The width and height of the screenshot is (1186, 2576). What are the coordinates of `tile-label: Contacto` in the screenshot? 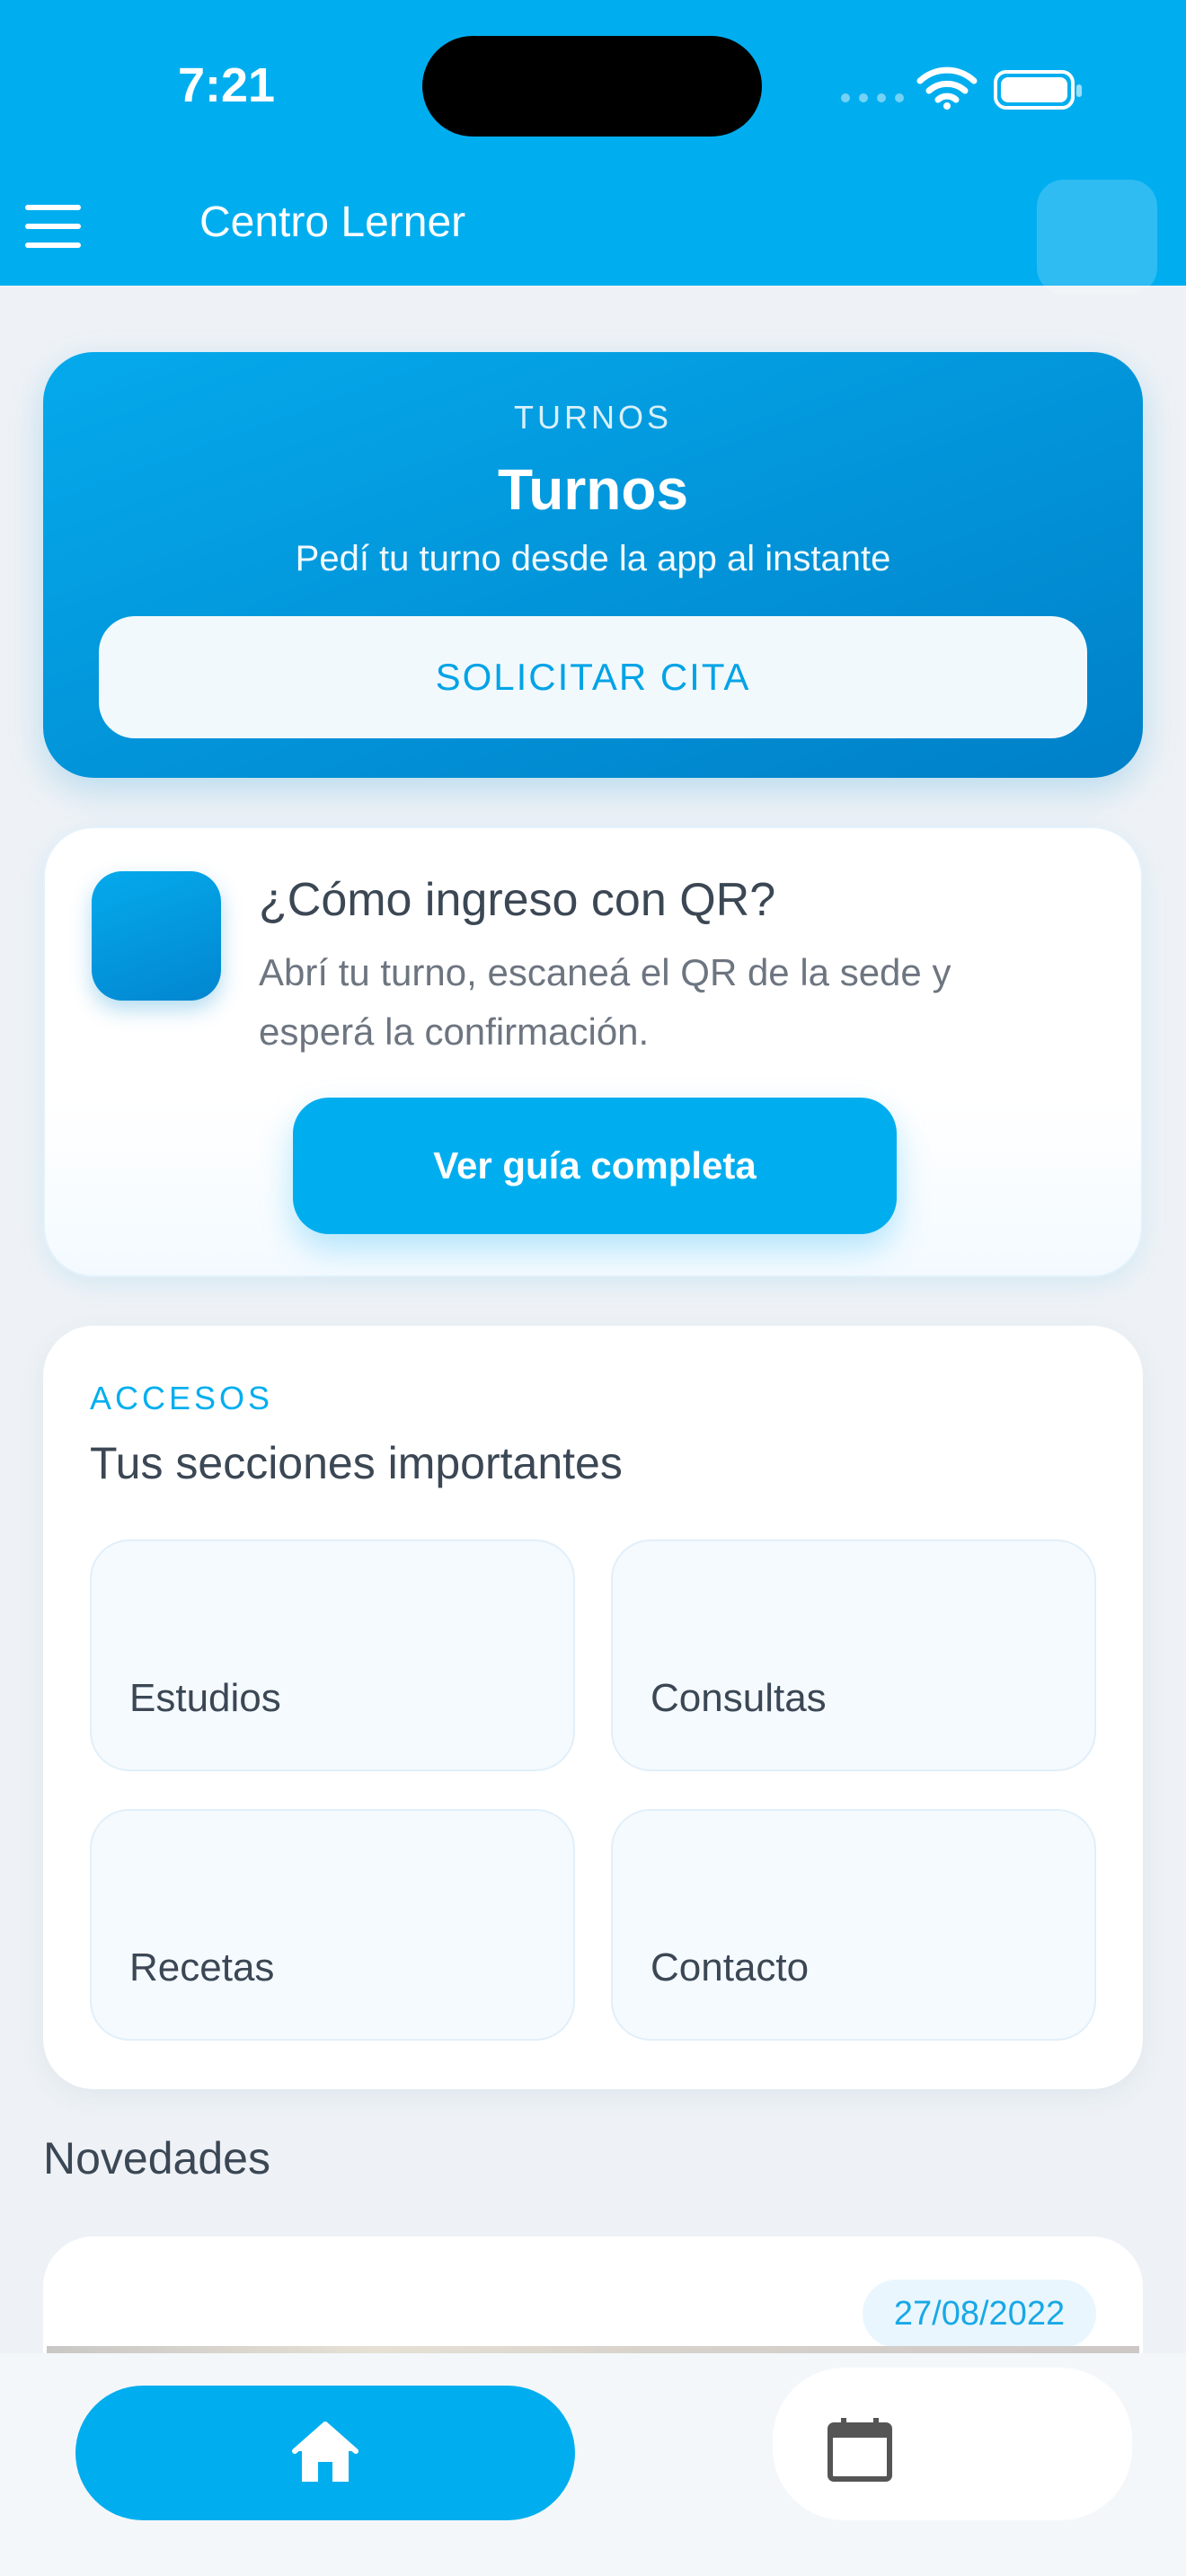 It's located at (730, 1967).